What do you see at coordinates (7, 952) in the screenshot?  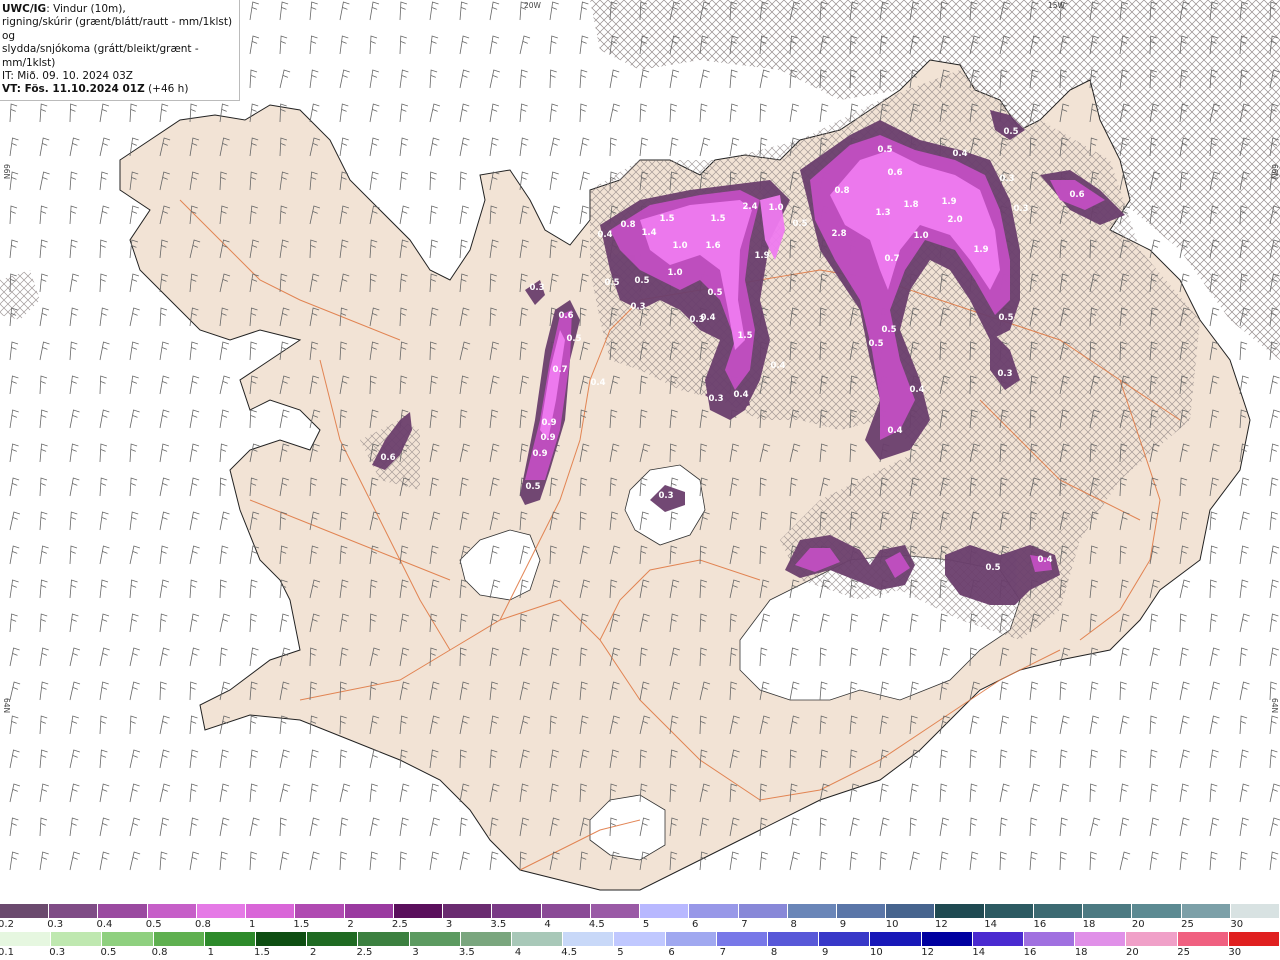 I see `colorbar-label: 0.1` at bounding box center [7, 952].